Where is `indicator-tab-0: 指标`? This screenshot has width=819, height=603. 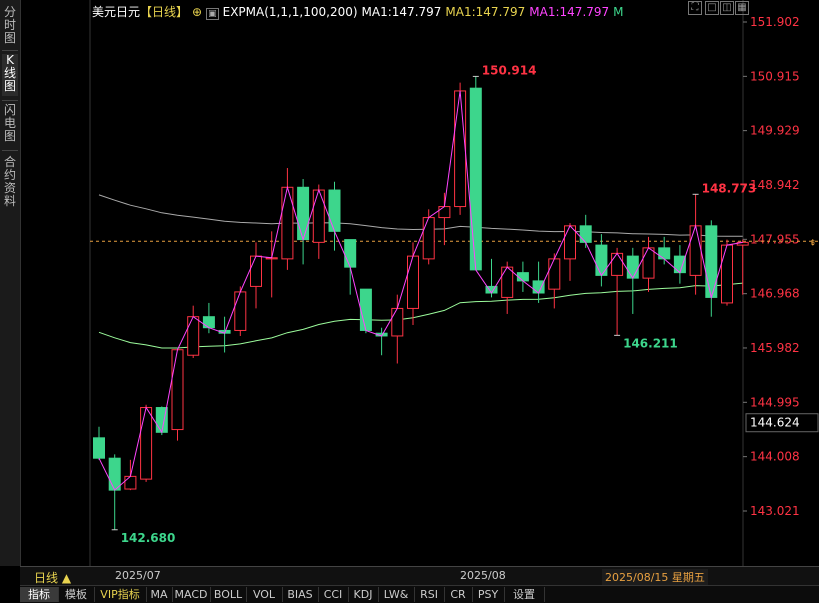 indicator-tab-0: 指标 is located at coordinates (39, 594).